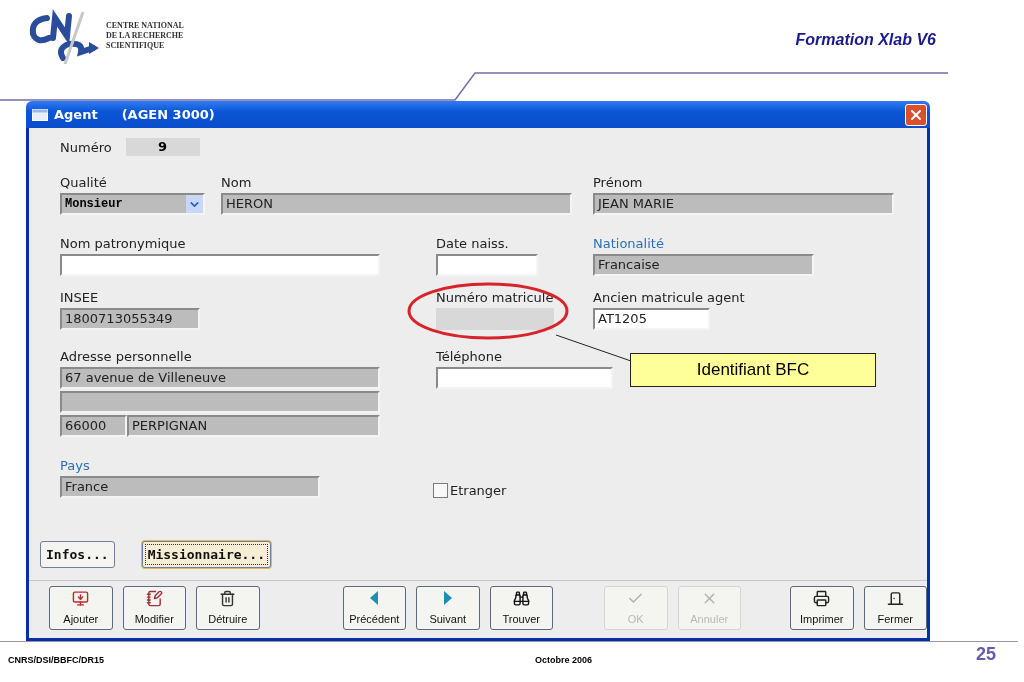 This screenshot has height=682, width=1024. Describe the element at coordinates (237, 182) in the screenshot. I see `field-label: Nom` at that location.